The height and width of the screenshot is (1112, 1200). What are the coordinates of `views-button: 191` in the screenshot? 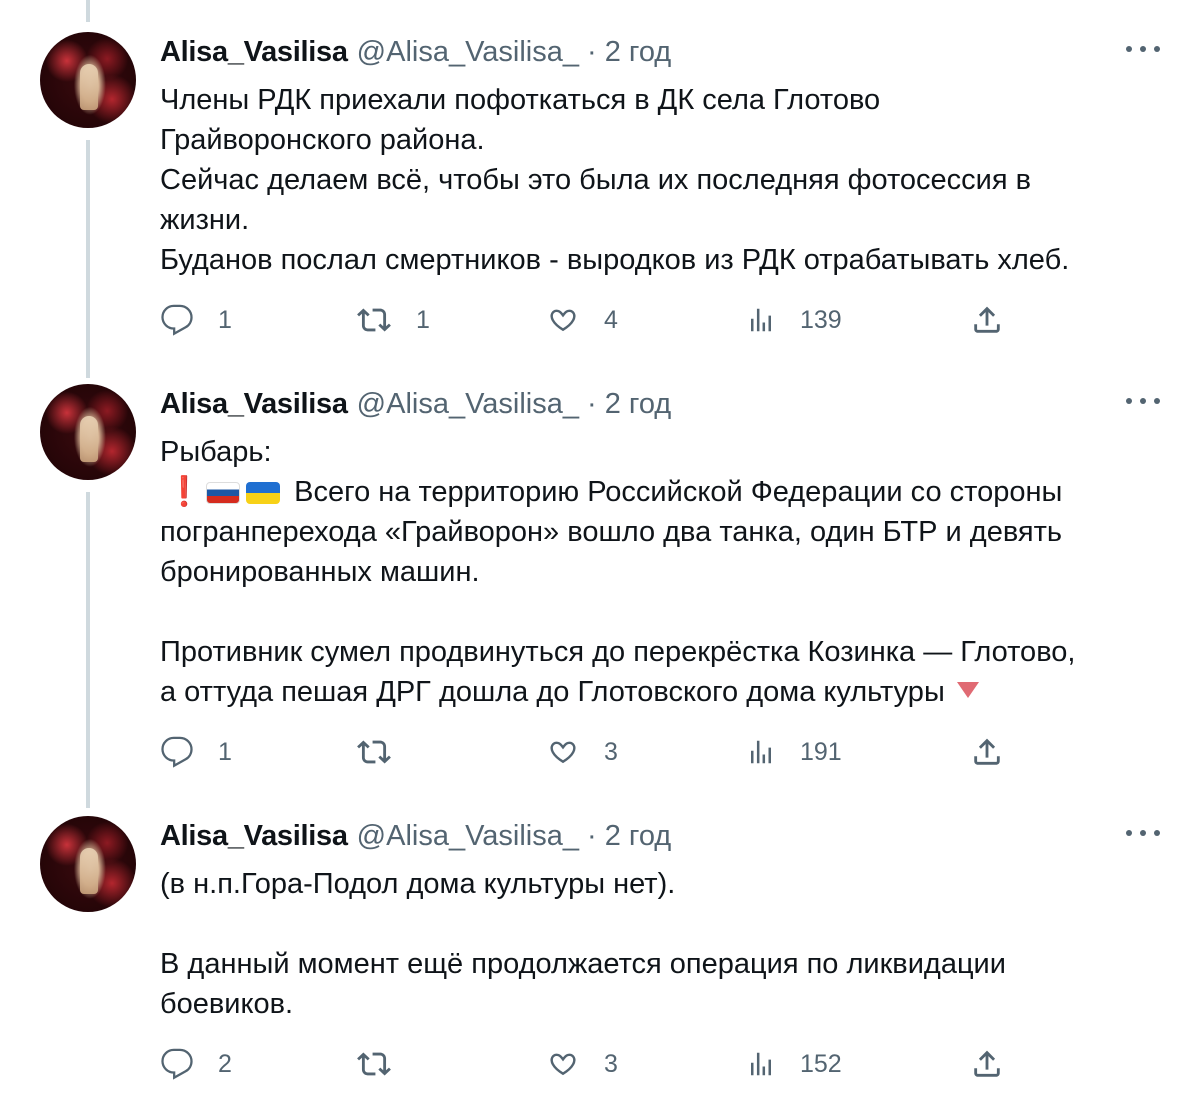 It's located at (794, 752).